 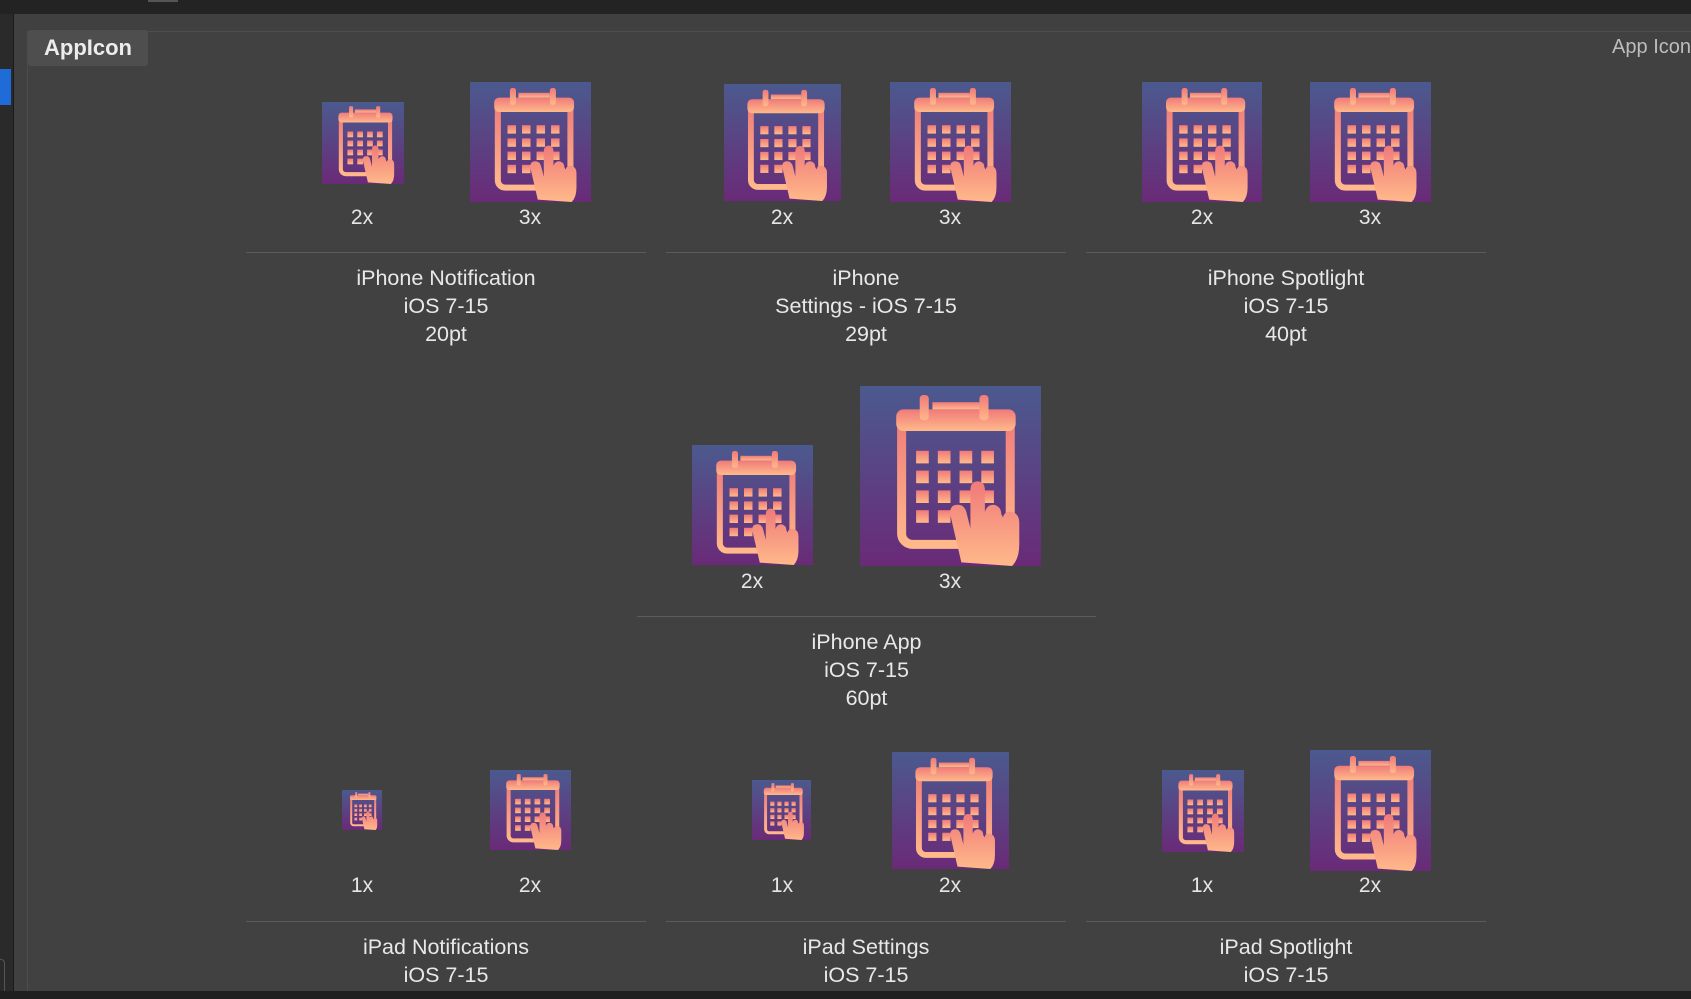 I want to click on slot-group-caption: iPhone Notification iOS 7-15 20pt, so click(x=446, y=306).